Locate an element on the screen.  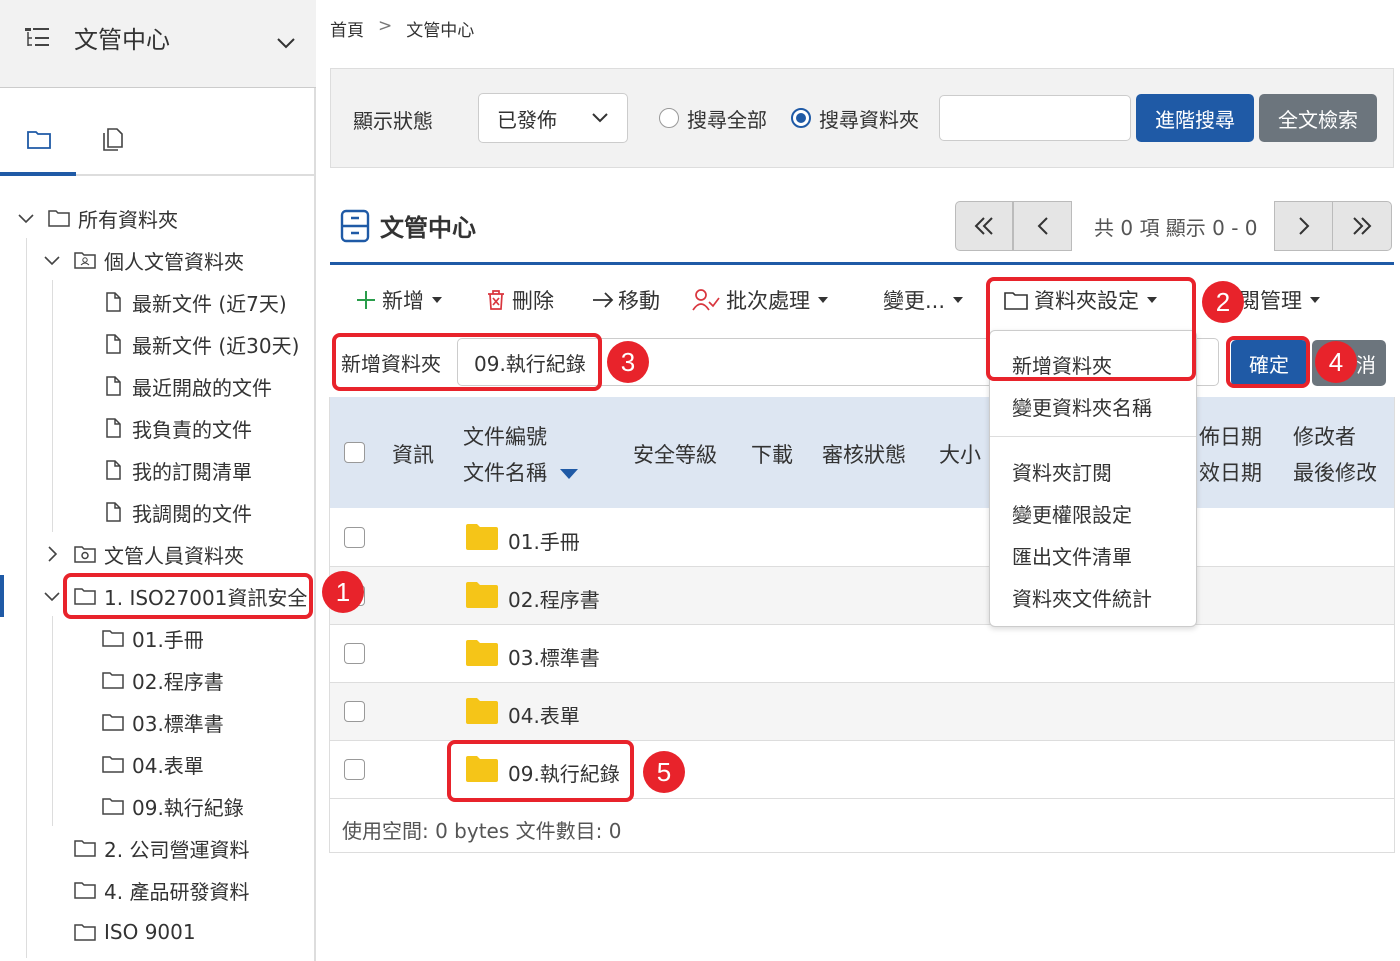
section-divider is located at coordinates (862, 263).